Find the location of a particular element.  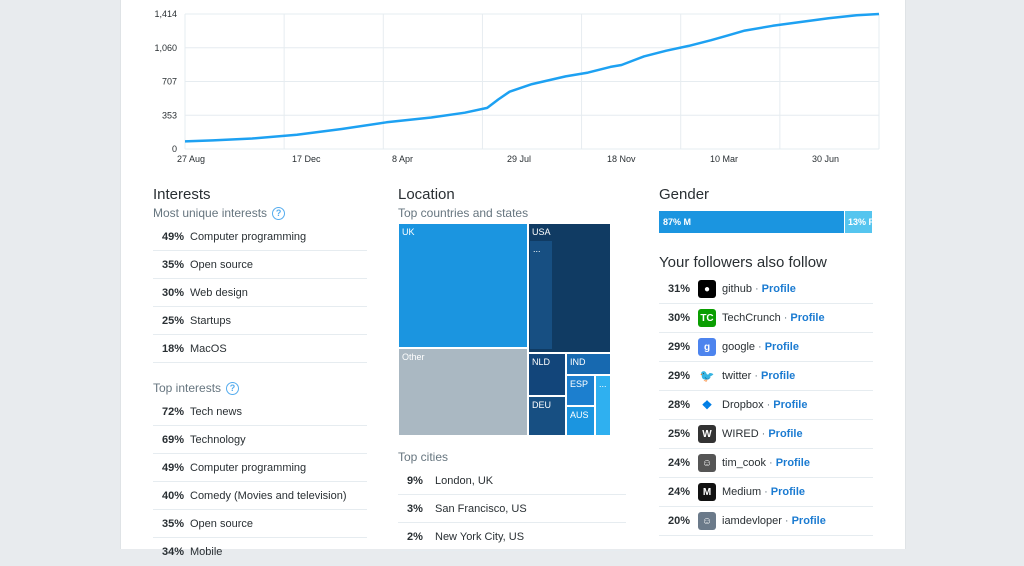

gender-bar: 87% M 13% F is located at coordinates (765, 222).